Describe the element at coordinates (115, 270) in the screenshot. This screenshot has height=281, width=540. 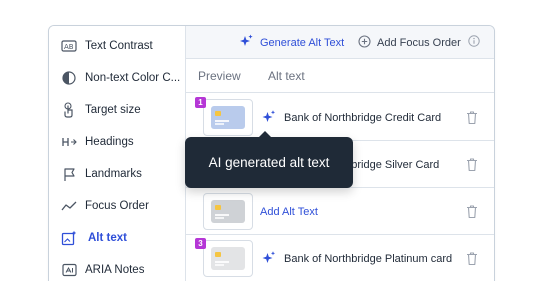
I see `sidebar-item-label: ARIA Notes` at that location.